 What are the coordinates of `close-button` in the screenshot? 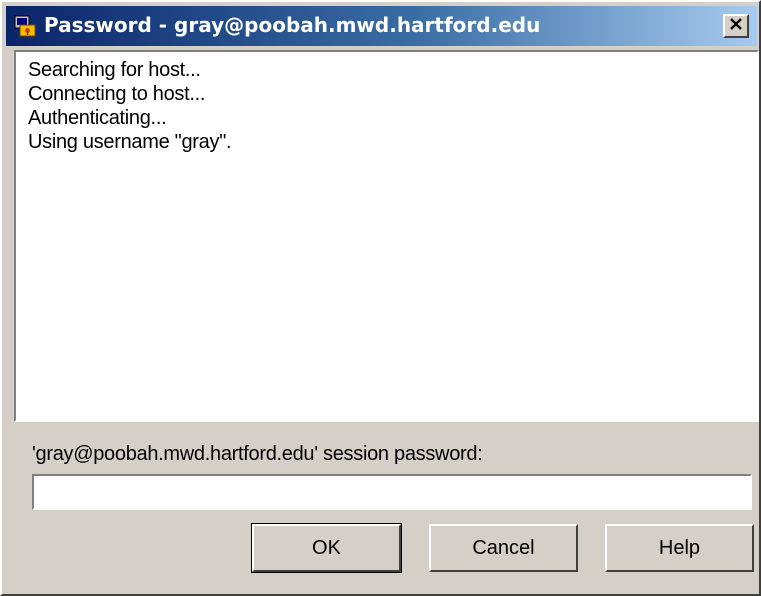 It's located at (736, 26).